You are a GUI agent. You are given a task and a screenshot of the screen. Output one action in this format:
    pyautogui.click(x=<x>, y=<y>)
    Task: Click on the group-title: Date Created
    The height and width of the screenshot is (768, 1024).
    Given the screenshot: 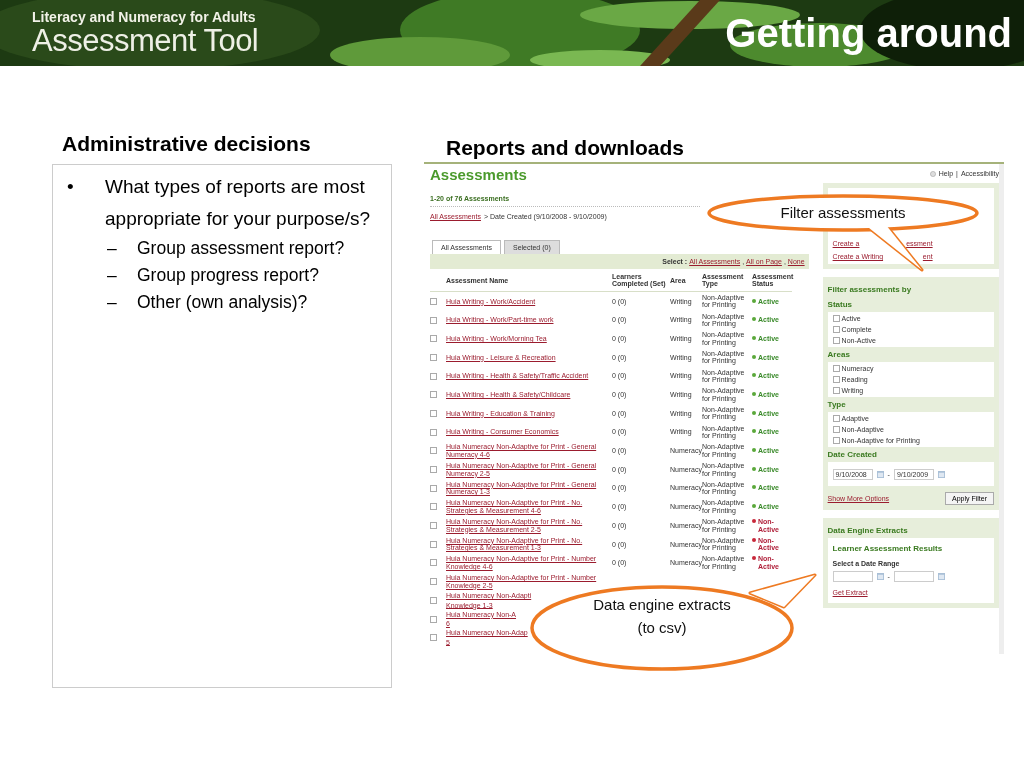 What is the action you would take?
    pyautogui.click(x=852, y=455)
    